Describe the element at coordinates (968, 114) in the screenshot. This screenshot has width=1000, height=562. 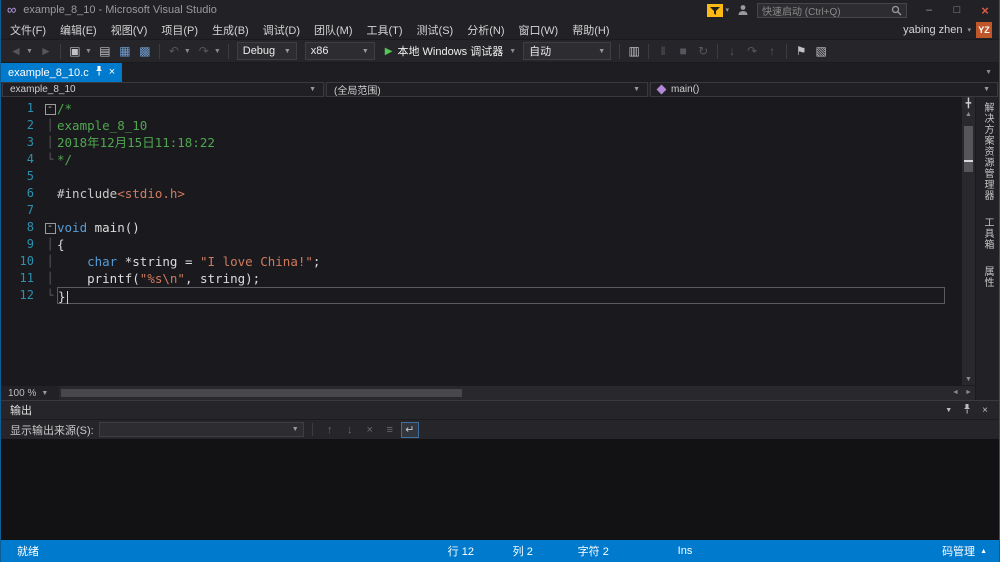
I see `scroll-up-icon: ▲` at that location.